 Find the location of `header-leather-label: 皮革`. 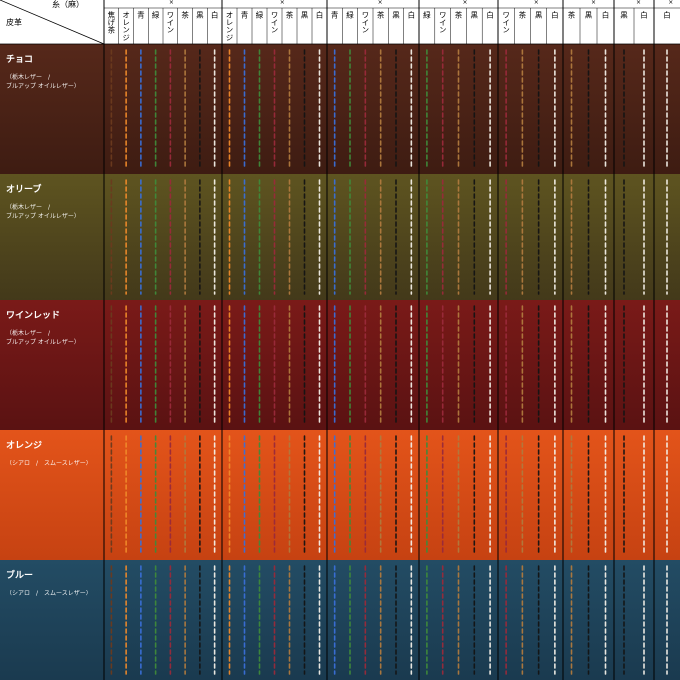

header-leather-label: 皮革 is located at coordinates (14, 22).